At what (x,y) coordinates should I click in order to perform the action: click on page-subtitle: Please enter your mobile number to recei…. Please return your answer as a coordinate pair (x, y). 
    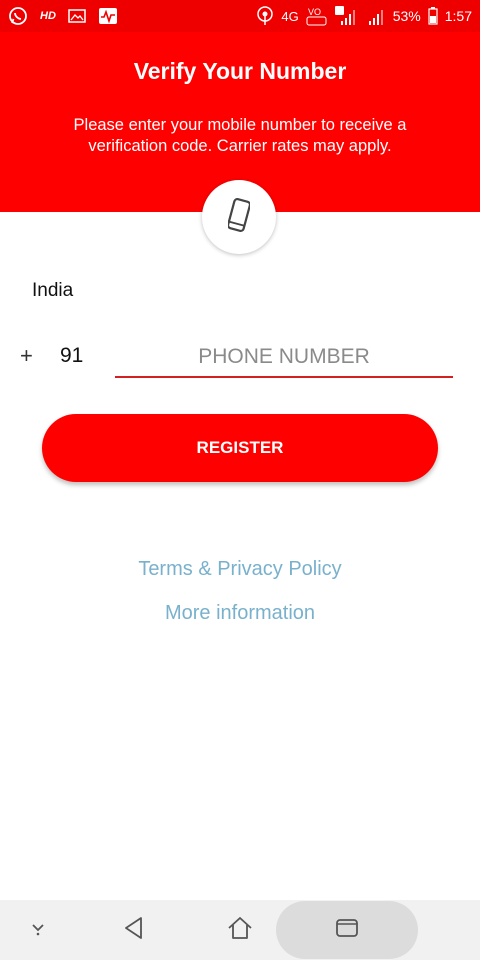
    Looking at the image, I should click on (240, 135).